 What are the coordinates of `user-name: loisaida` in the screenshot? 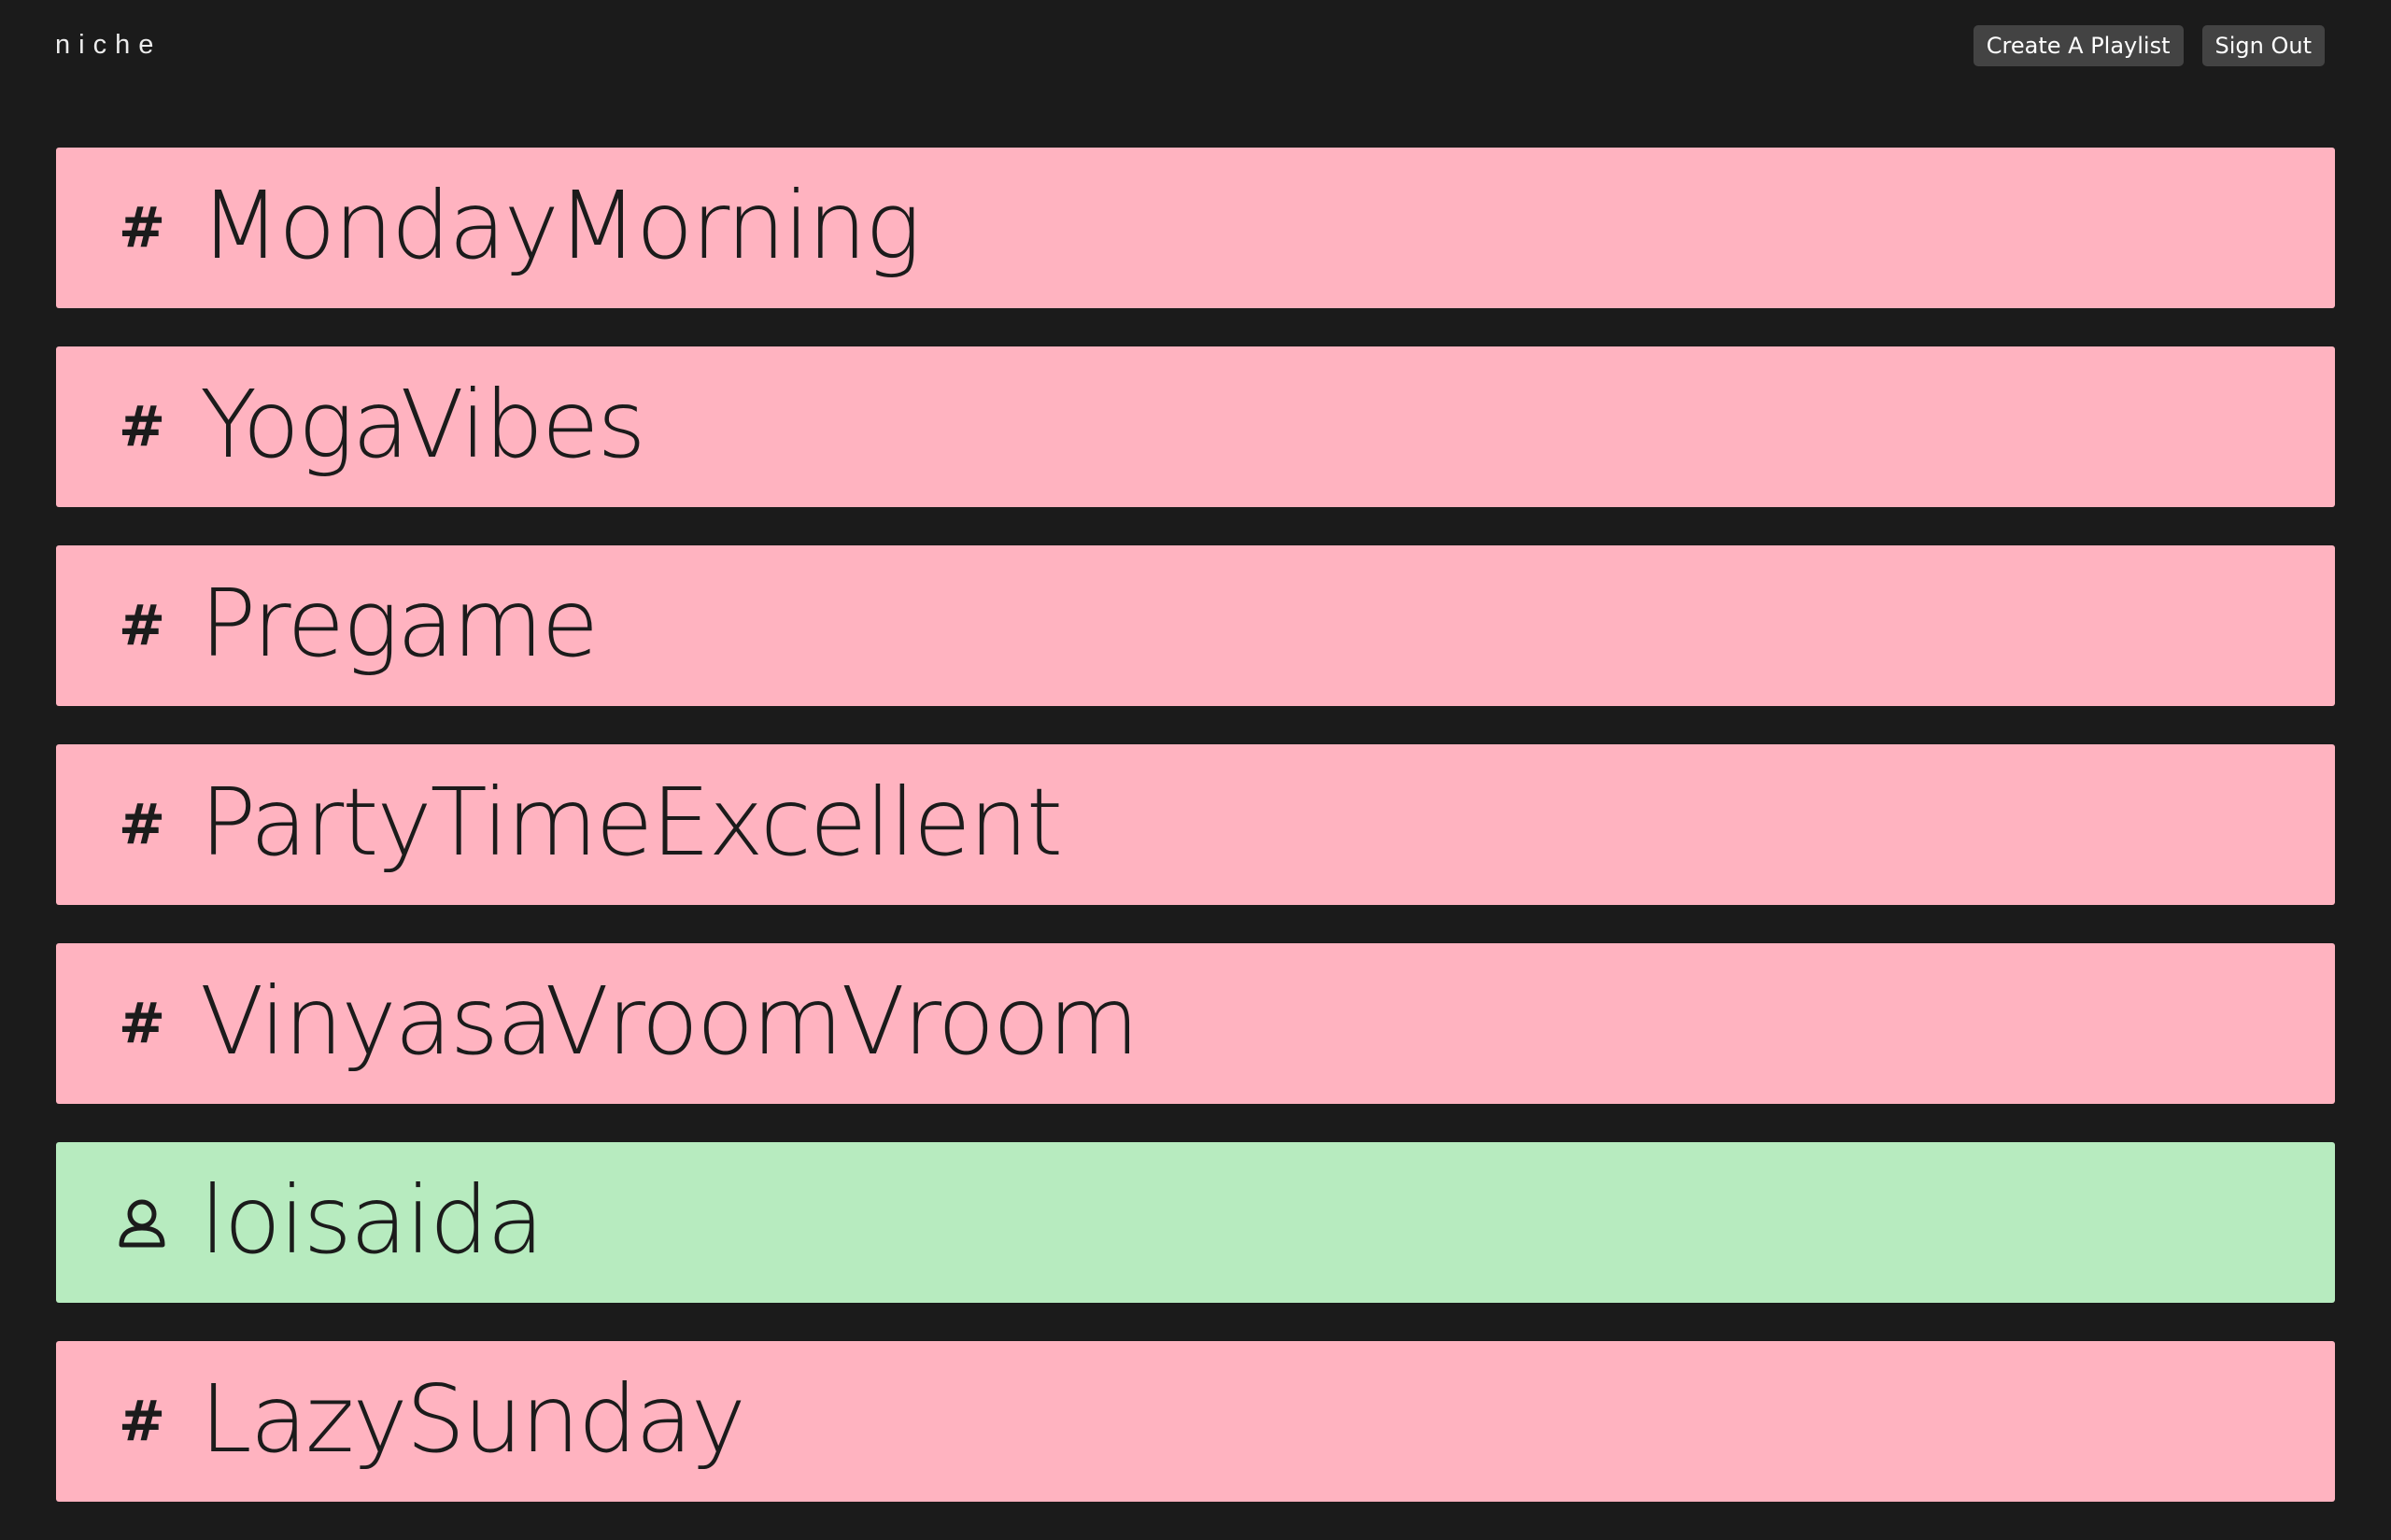 It's located at (373, 1220).